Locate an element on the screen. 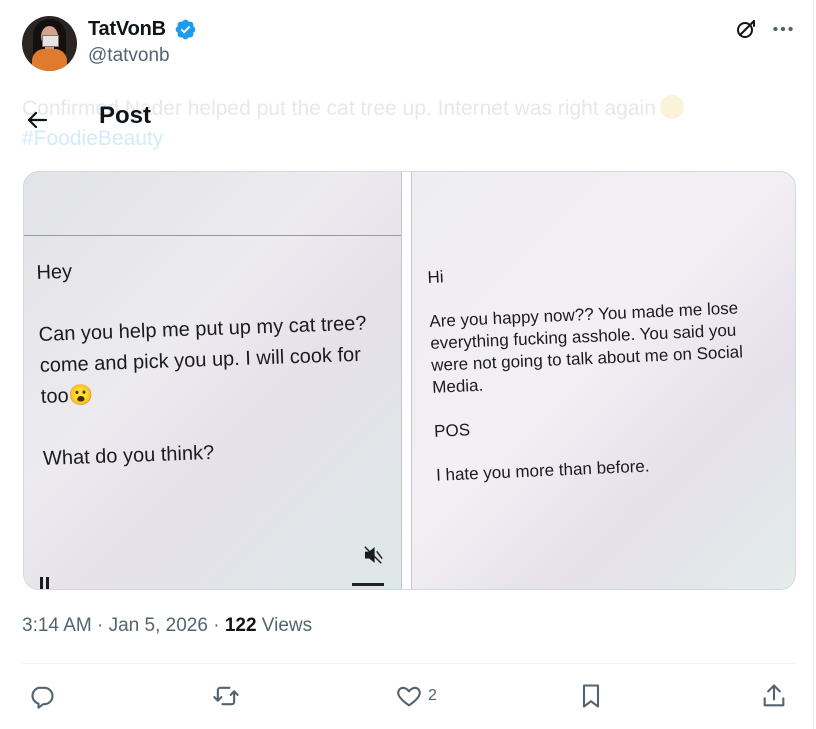  avatar is located at coordinates (49, 43).